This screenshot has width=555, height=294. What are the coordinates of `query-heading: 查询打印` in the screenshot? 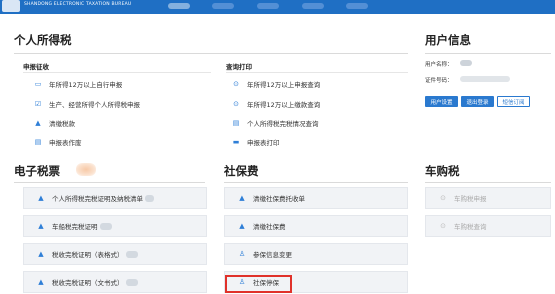 It's located at (239, 67).